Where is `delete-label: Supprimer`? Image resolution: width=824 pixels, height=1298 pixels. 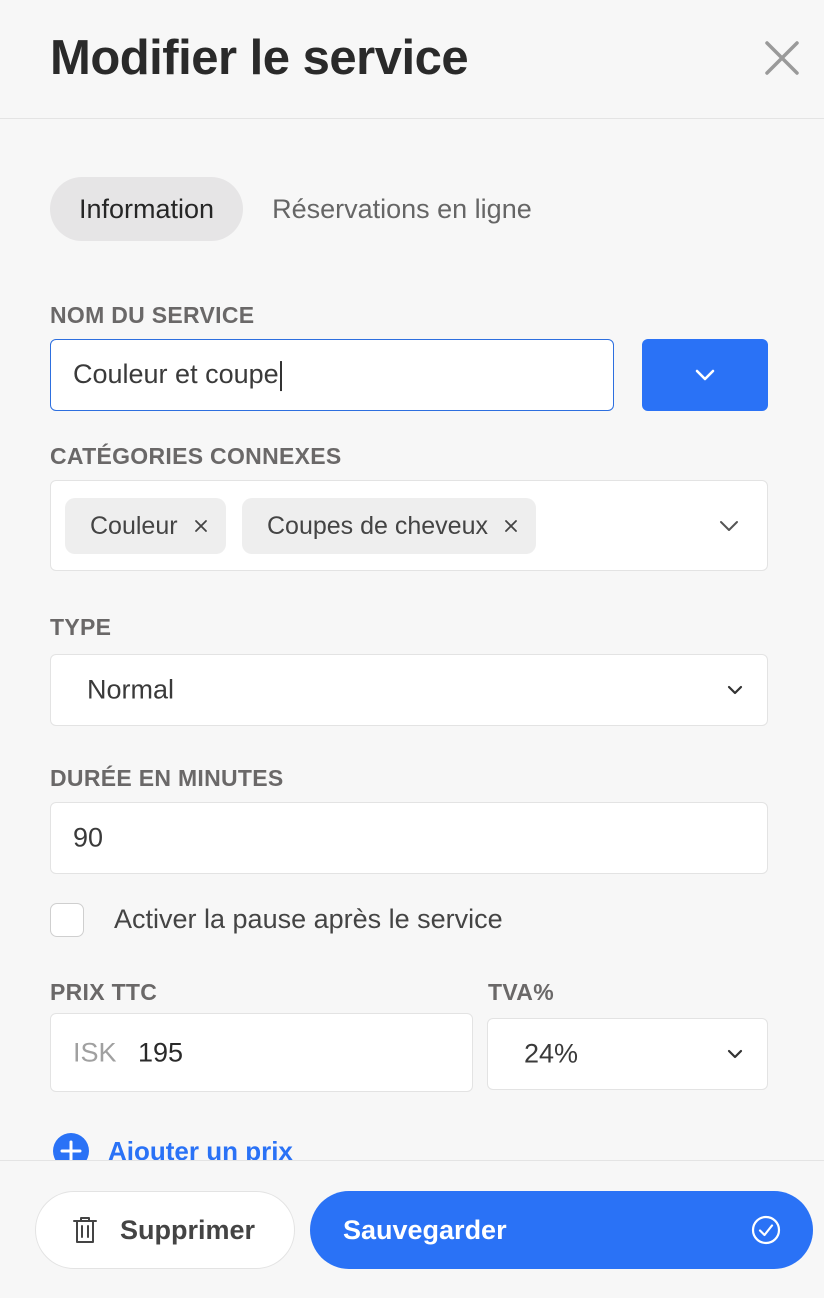 delete-label: Supprimer is located at coordinates (188, 1229).